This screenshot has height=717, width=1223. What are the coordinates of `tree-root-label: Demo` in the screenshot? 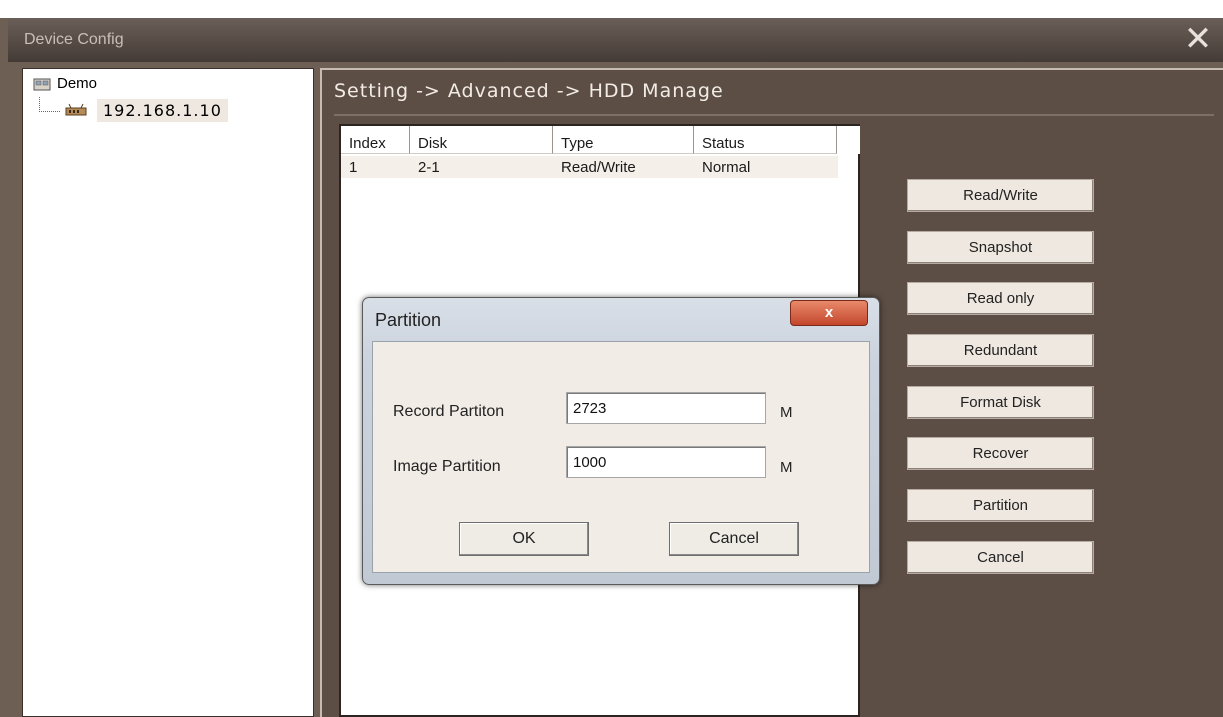 It's located at (77, 83).